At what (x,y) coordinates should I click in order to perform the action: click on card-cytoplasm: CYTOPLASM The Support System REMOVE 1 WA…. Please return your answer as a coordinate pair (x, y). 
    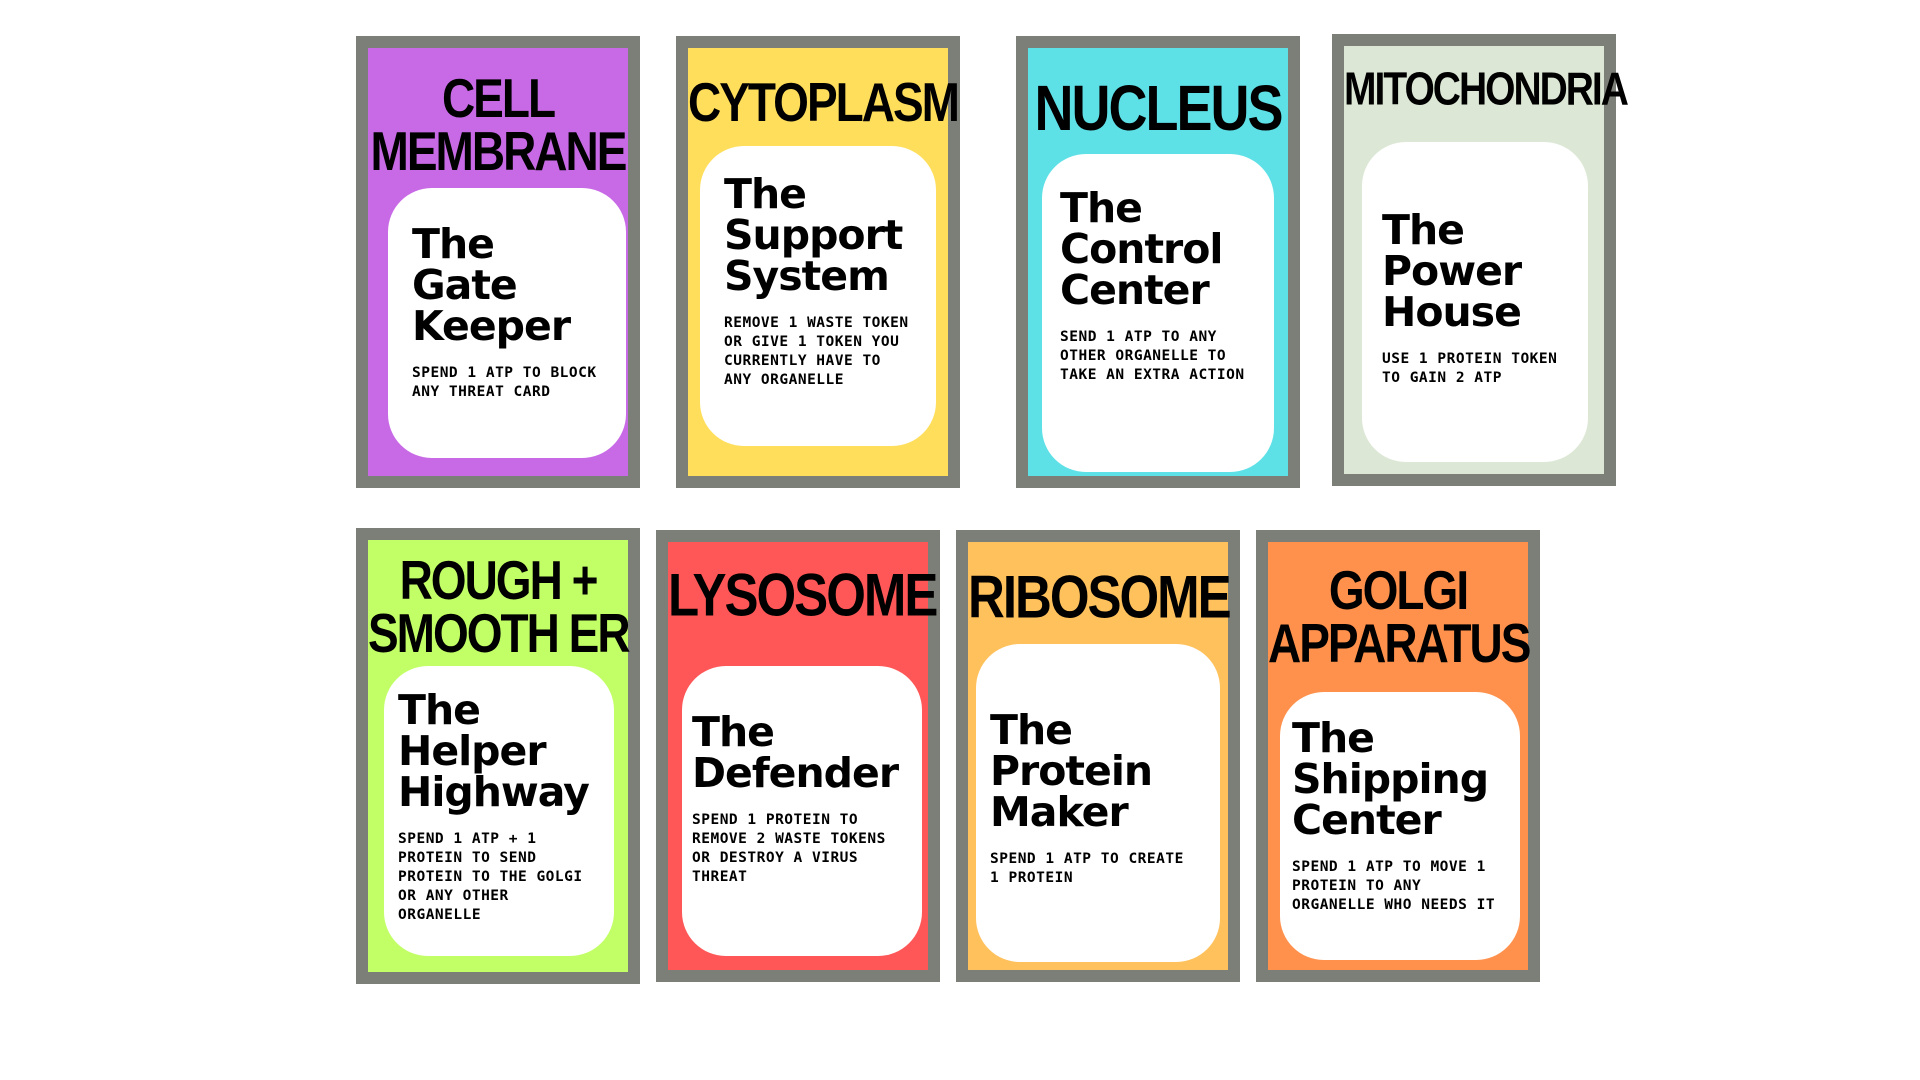
    Looking at the image, I should click on (818, 262).